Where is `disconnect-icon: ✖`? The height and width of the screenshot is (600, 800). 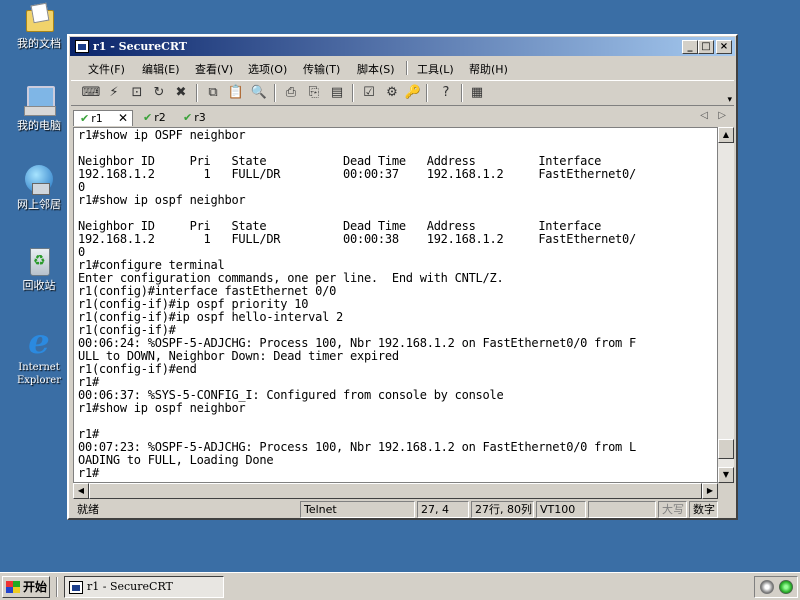 disconnect-icon: ✖ is located at coordinates (181, 93).